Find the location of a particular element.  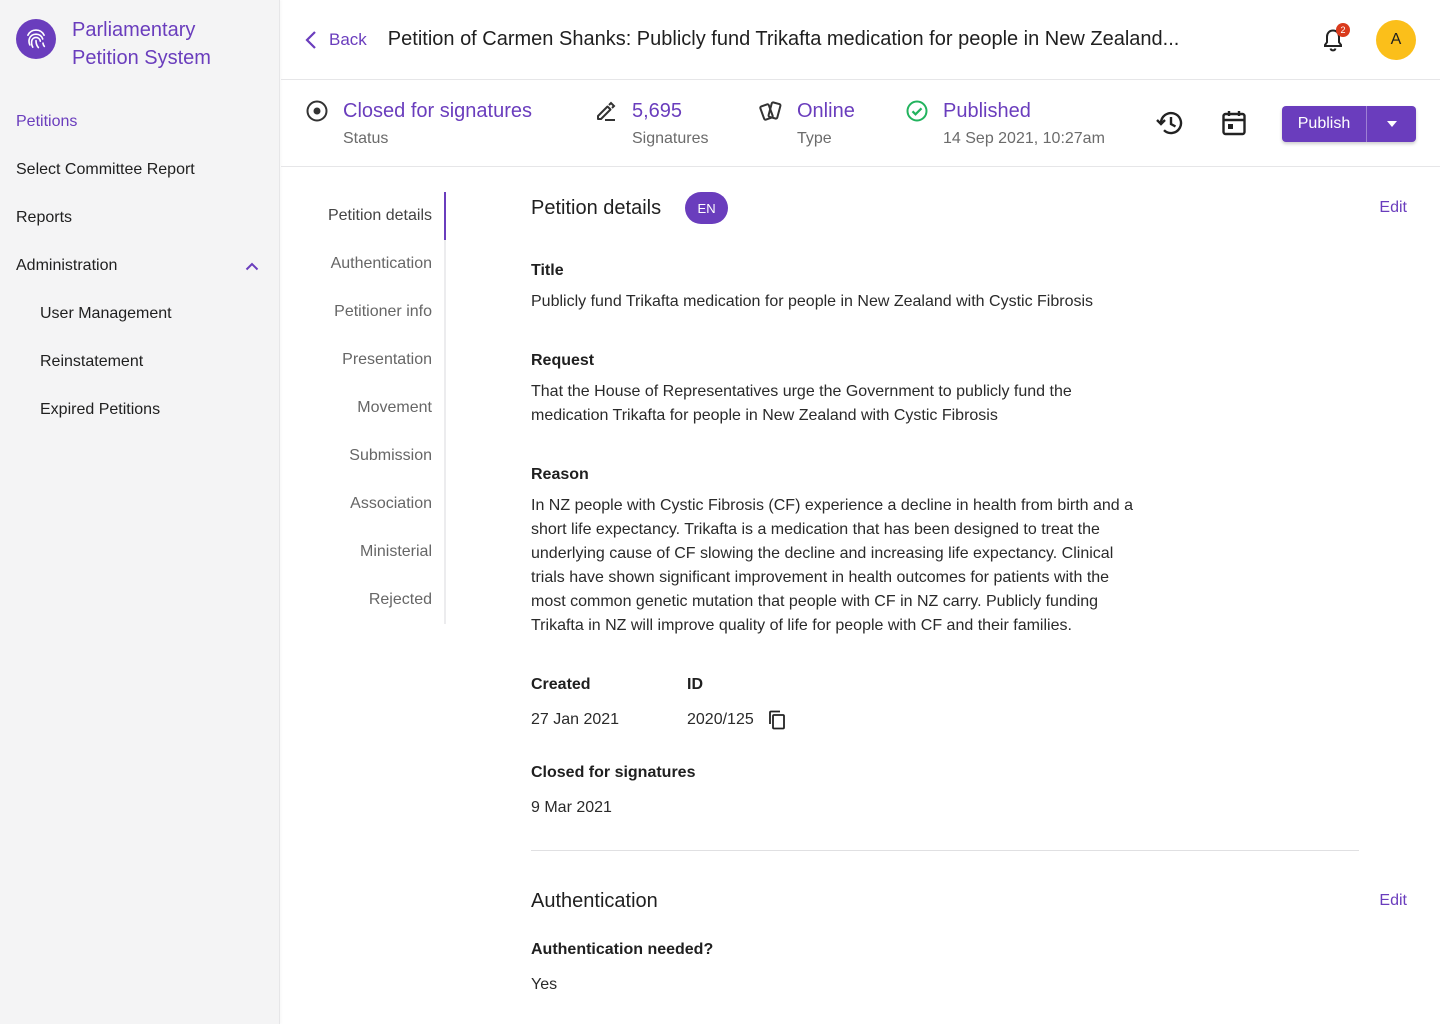

id-value-row: 2020/125 is located at coordinates (736, 720).